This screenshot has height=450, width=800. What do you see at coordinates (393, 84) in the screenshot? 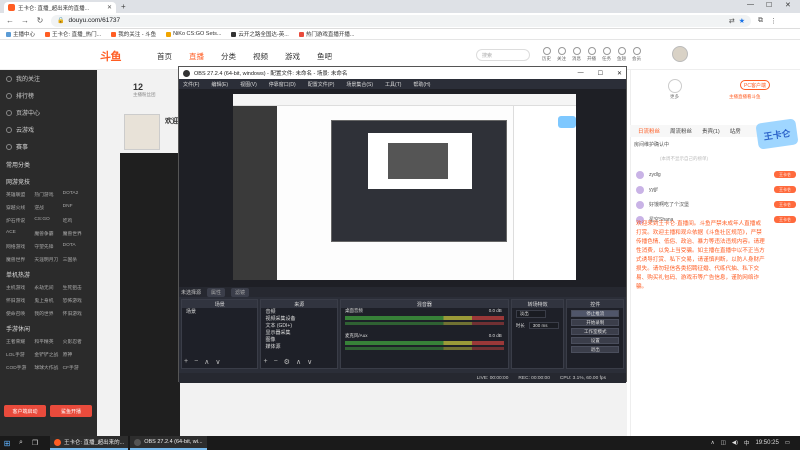
I see `menu-tools: 工具(T)` at bounding box center [393, 84].